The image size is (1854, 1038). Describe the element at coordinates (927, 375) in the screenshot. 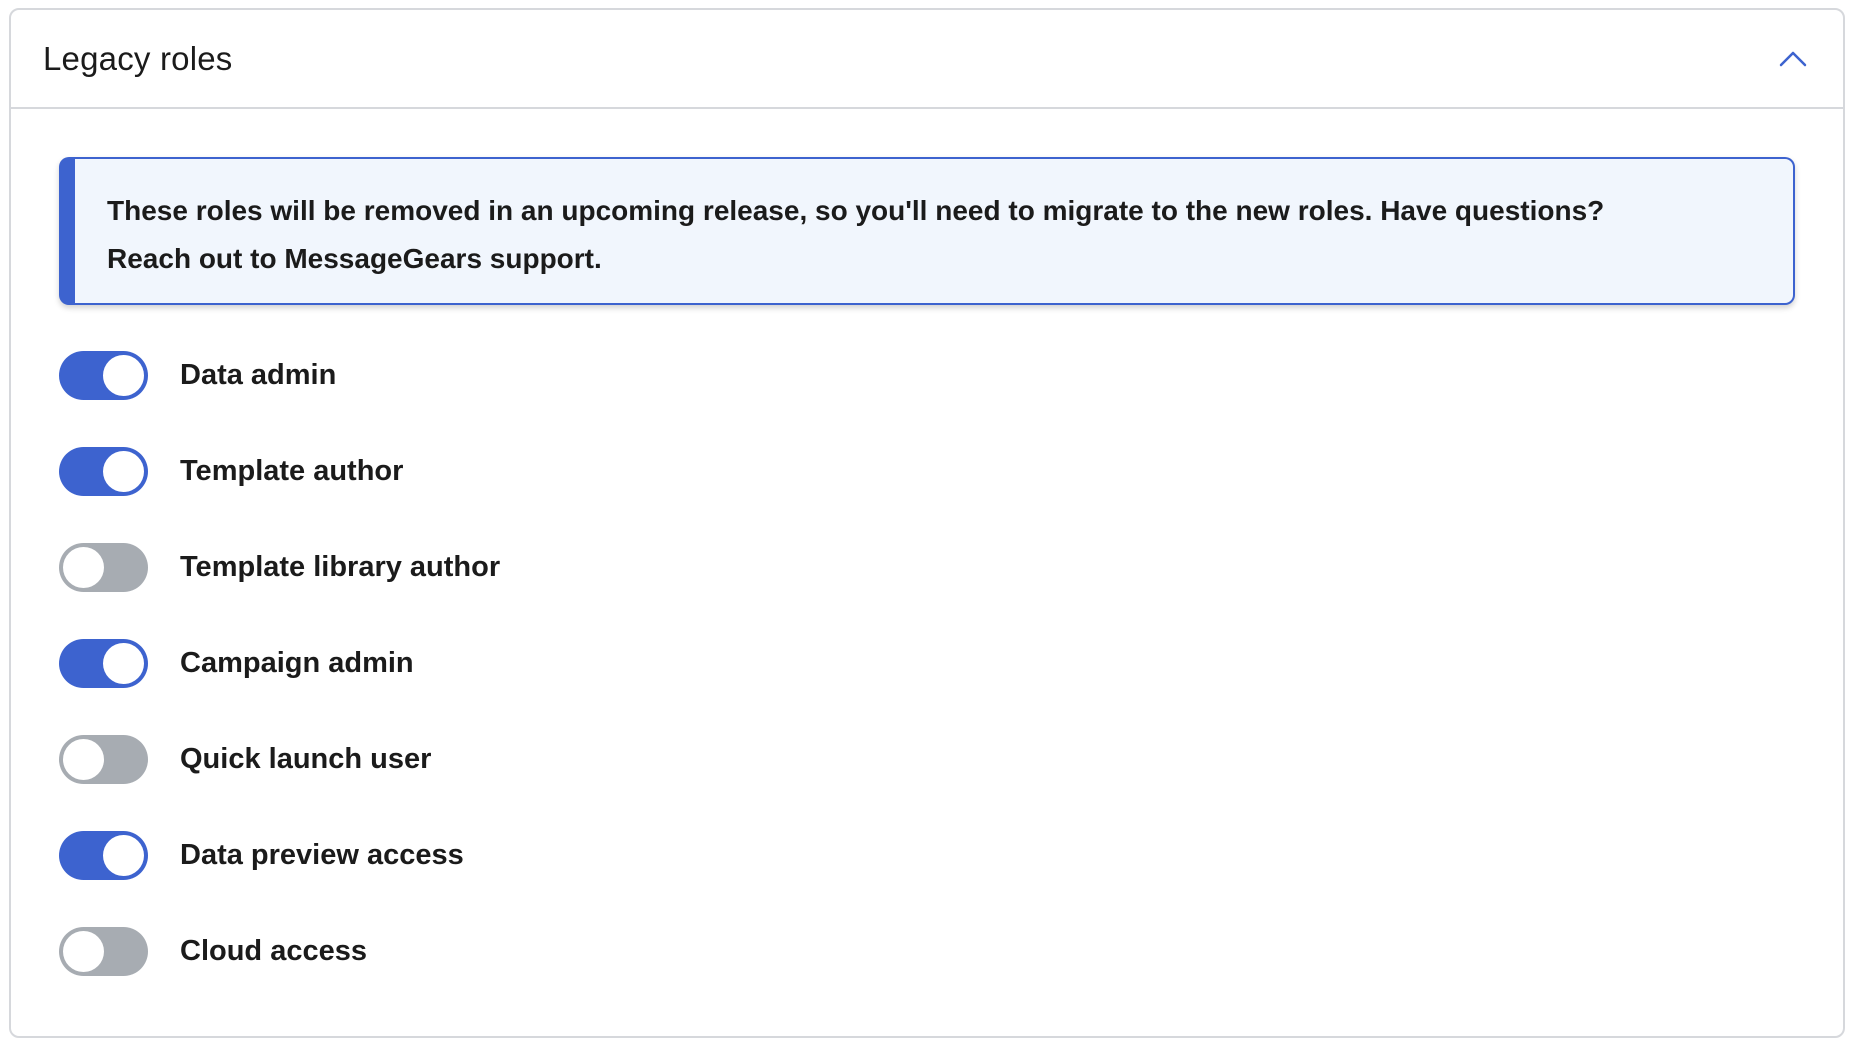

I see `role-row-data-admin: Data admin` at that location.